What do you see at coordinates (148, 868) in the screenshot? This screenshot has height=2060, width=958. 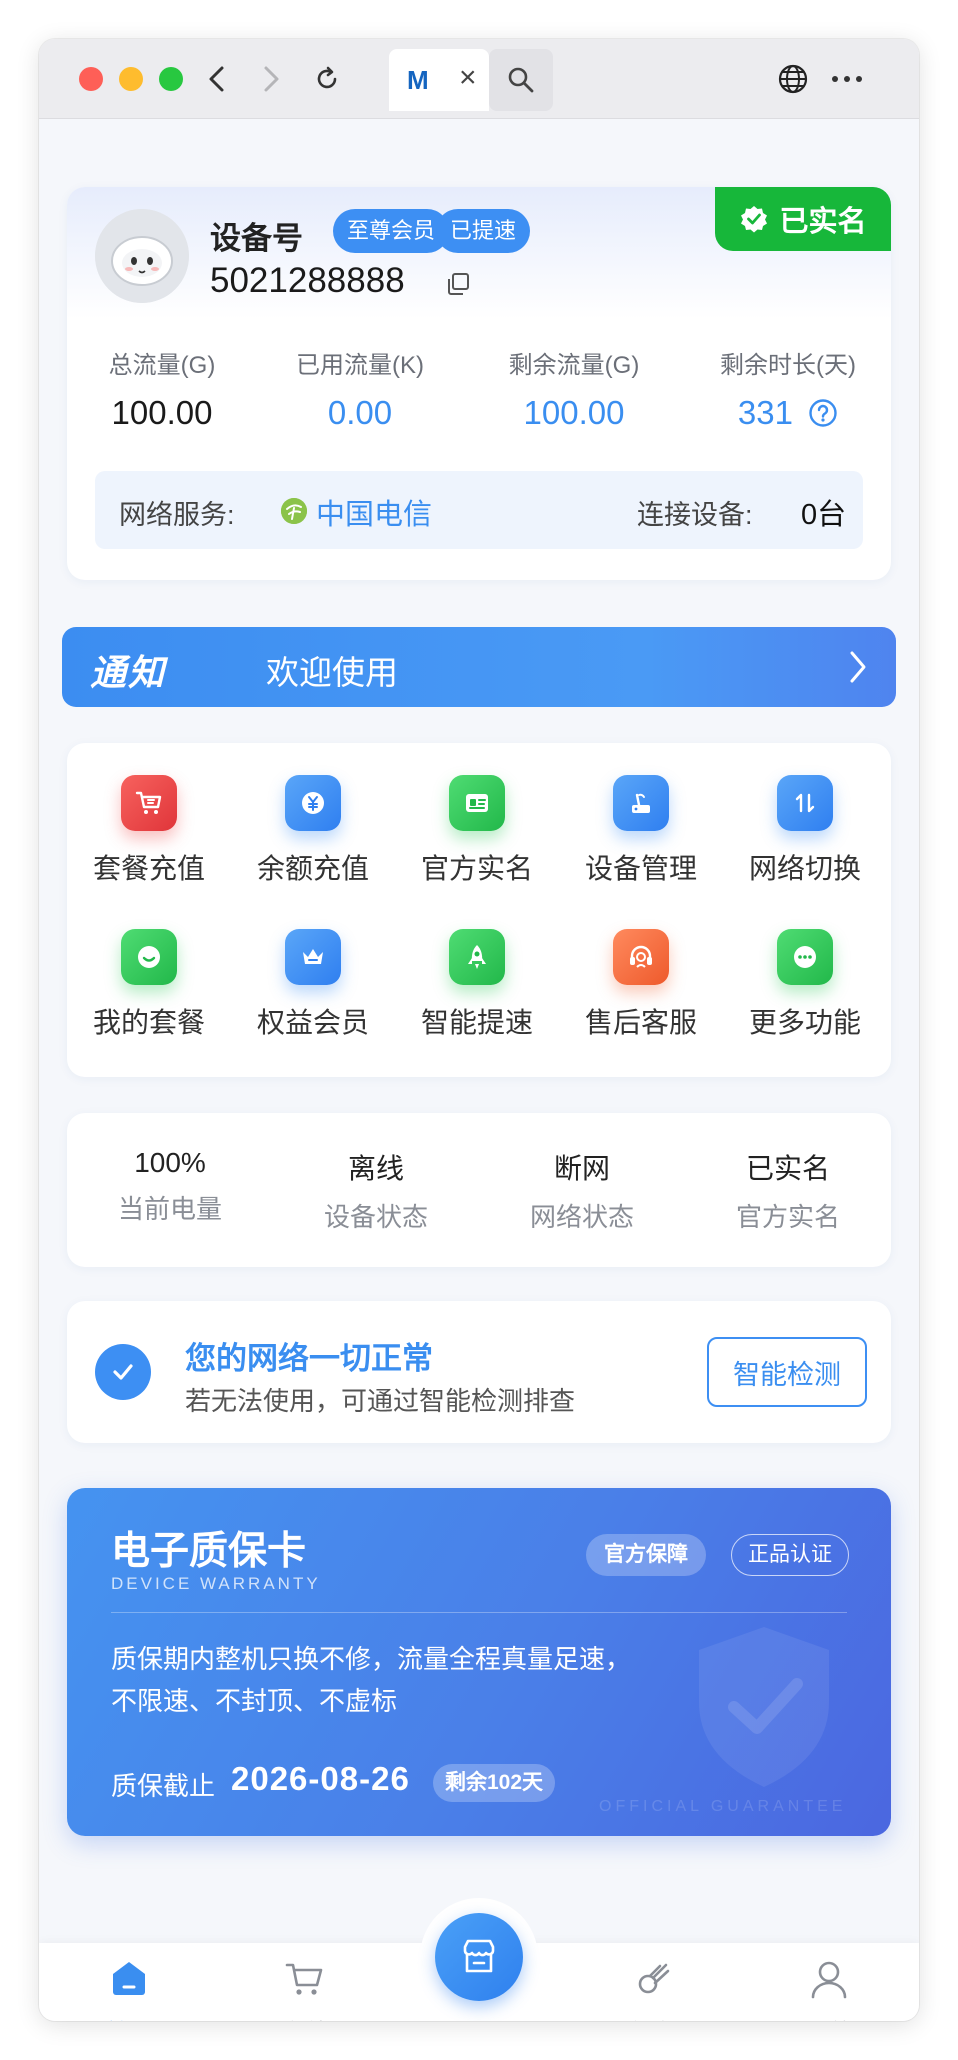 I see `grid-item-label: 套餐充值` at bounding box center [148, 868].